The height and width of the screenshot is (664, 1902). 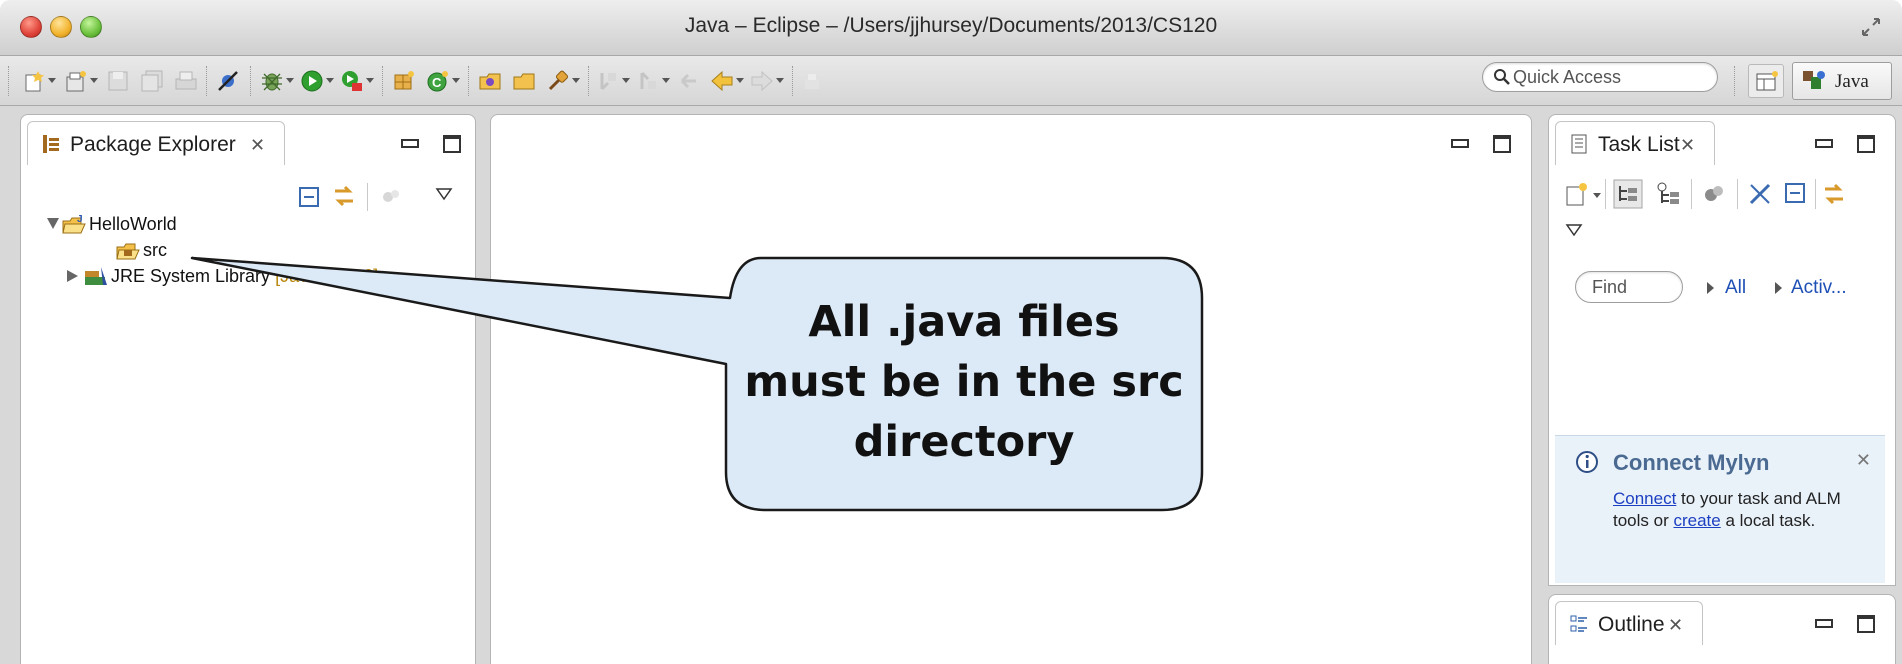 What do you see at coordinates (1597, 195) in the screenshot?
I see `new-task-dropdown` at bounding box center [1597, 195].